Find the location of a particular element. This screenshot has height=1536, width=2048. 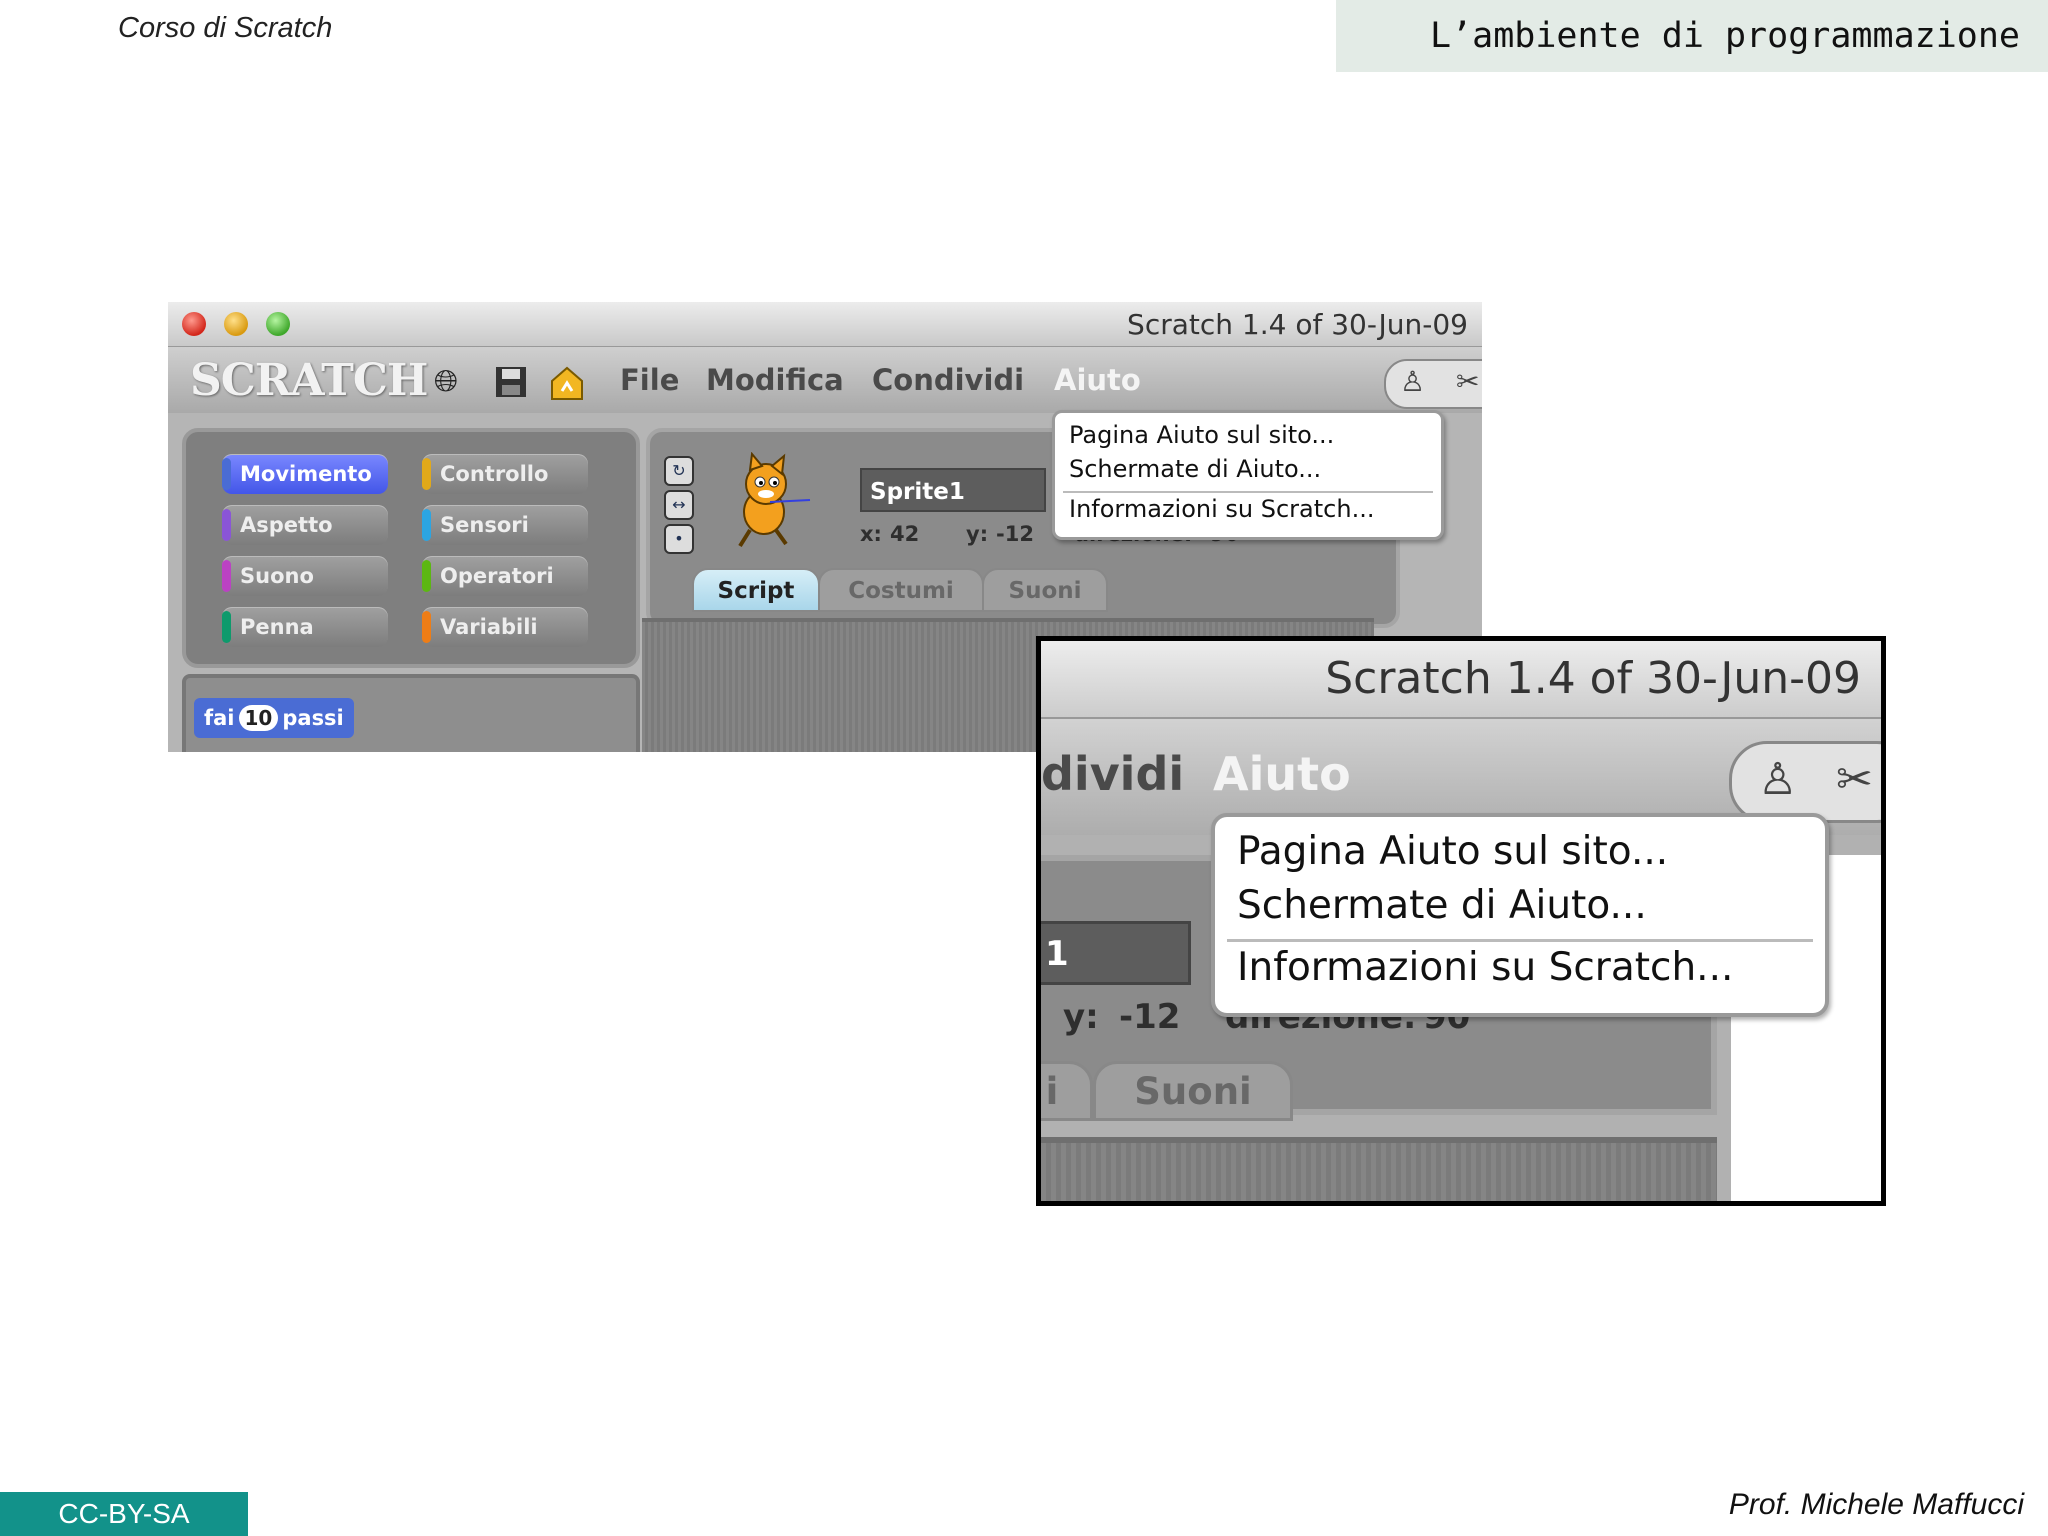

menu-file: File is located at coordinates (649, 380).